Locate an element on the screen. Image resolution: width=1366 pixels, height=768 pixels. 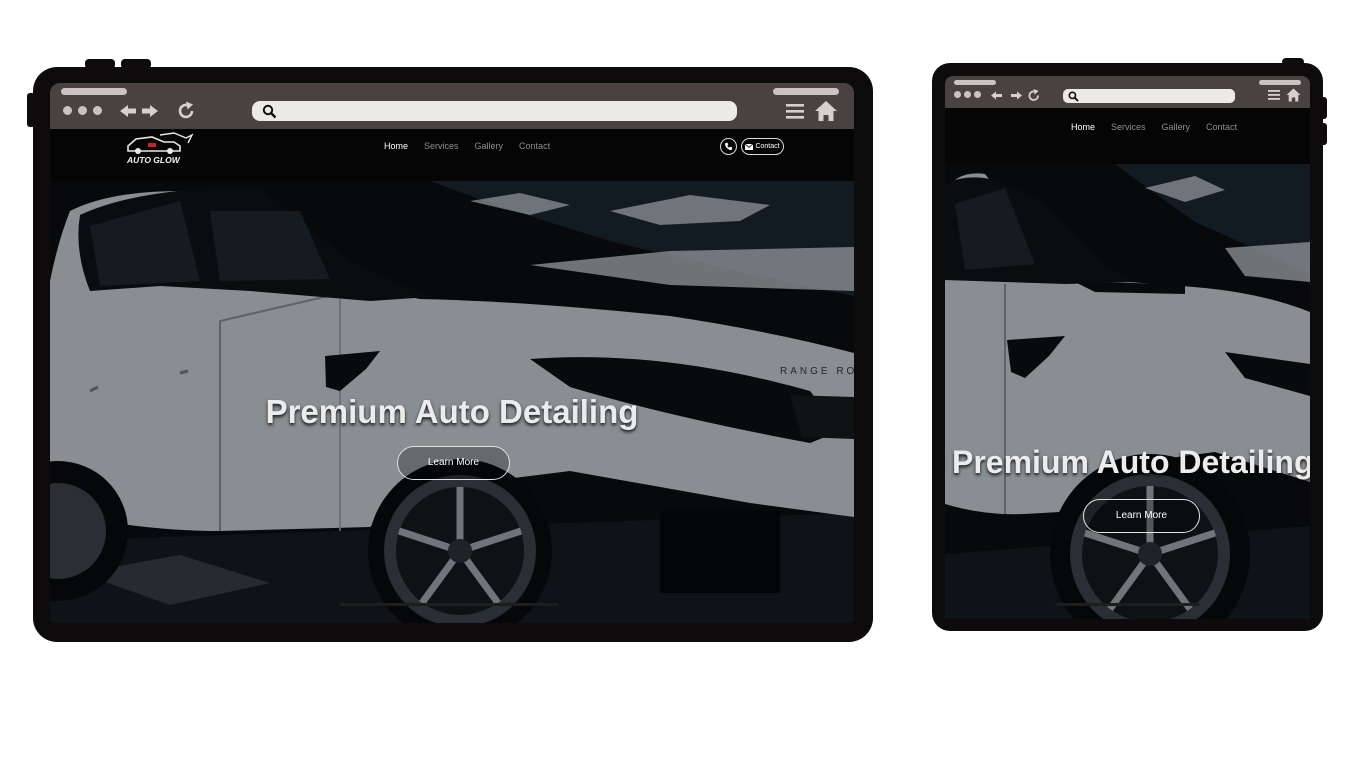
contact-button: Contact is located at coordinates (762, 146).